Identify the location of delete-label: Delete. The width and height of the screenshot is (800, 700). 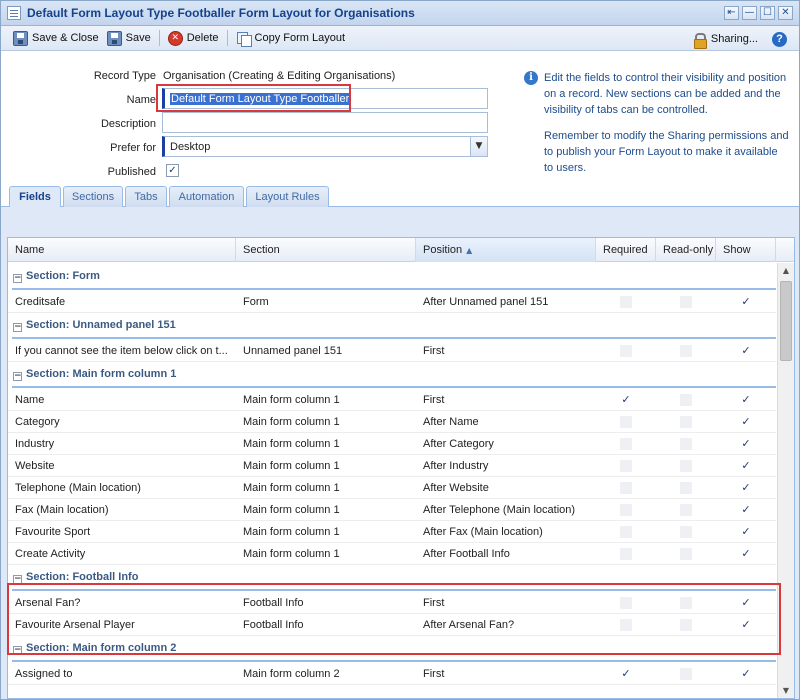
(202, 38).